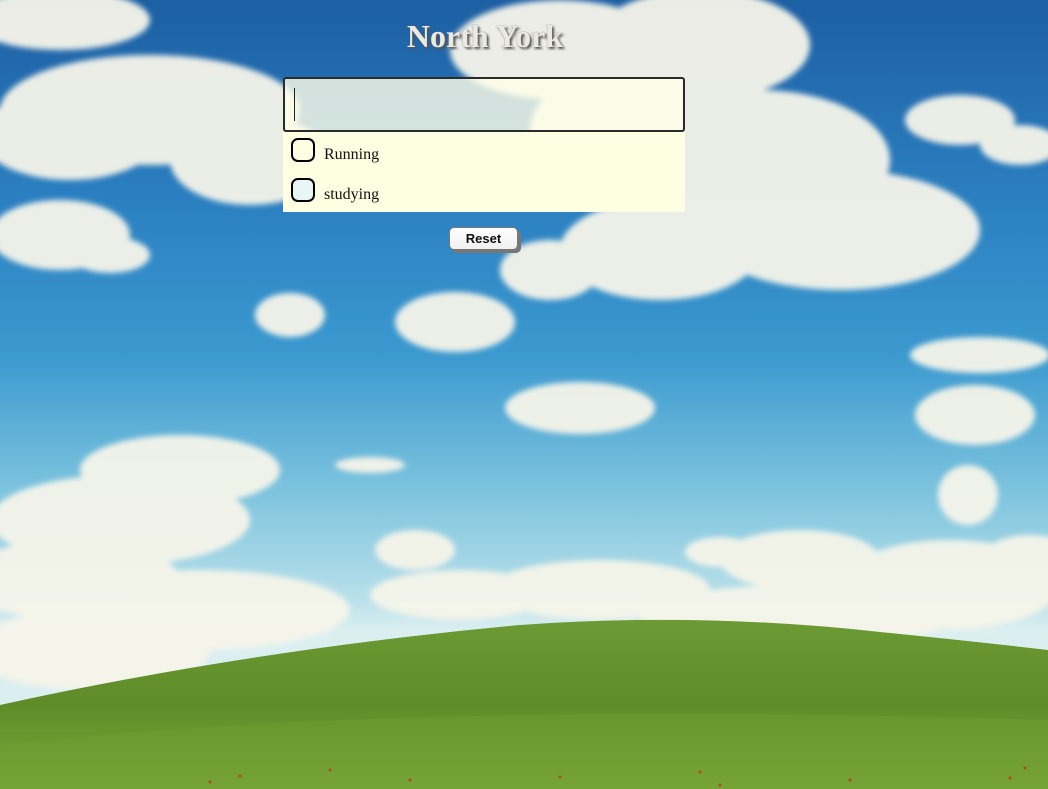  I want to click on todo-checkbox-studying, so click(303, 190).